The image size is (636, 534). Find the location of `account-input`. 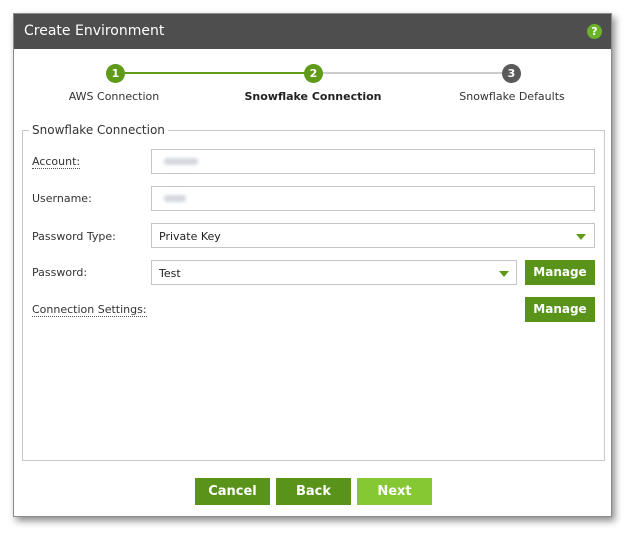

account-input is located at coordinates (373, 161).